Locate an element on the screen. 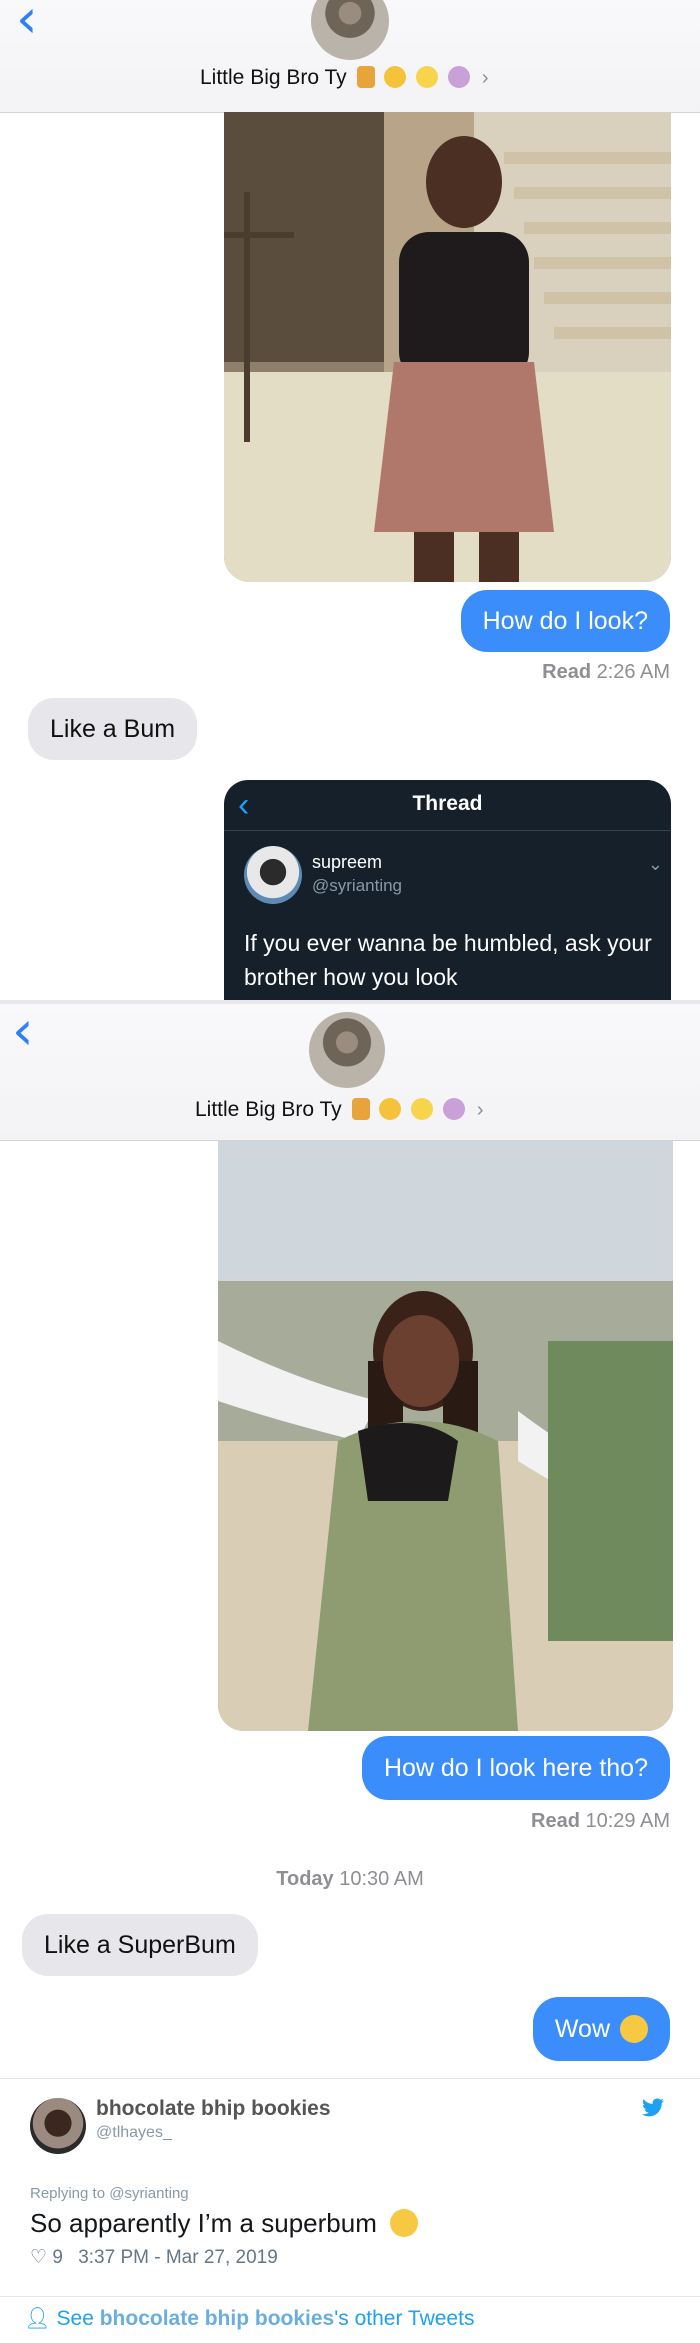  surprised-emoji-icon is located at coordinates (634, 2029).